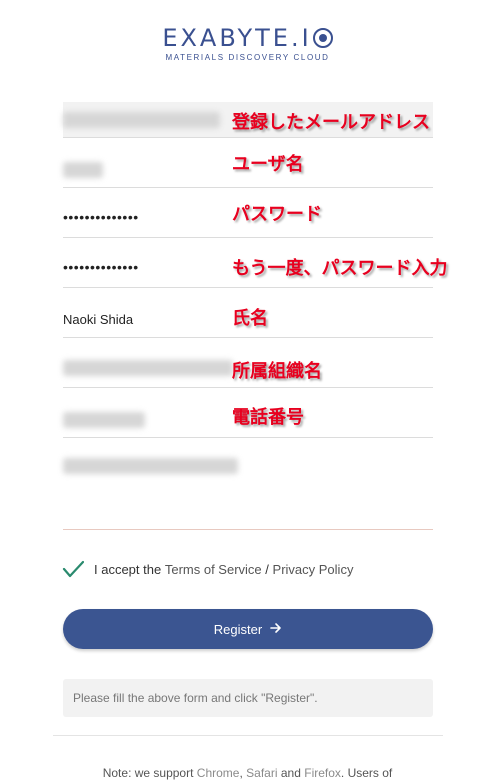 The width and height of the screenshot is (495, 783). What do you see at coordinates (241, 773) in the screenshot?
I see `footnote-comma: ,` at bounding box center [241, 773].